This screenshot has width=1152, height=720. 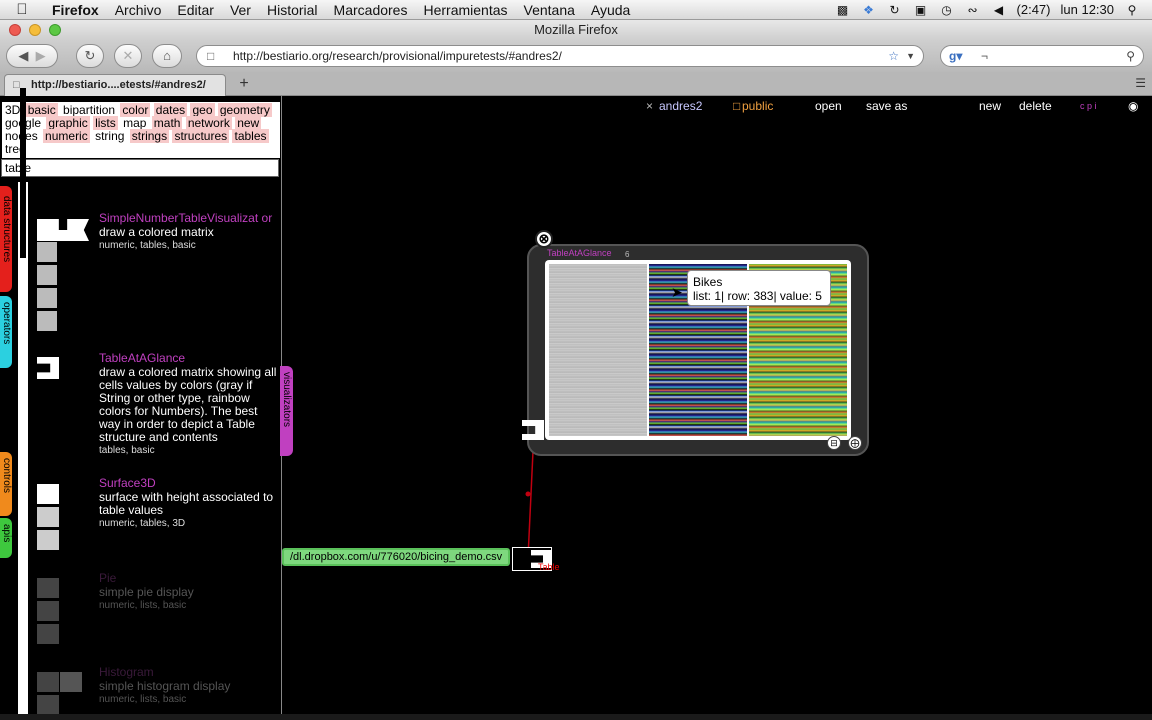 What do you see at coordinates (579, 253) in the screenshot?
I see `module-instance-title: TableAtAGlance` at bounding box center [579, 253].